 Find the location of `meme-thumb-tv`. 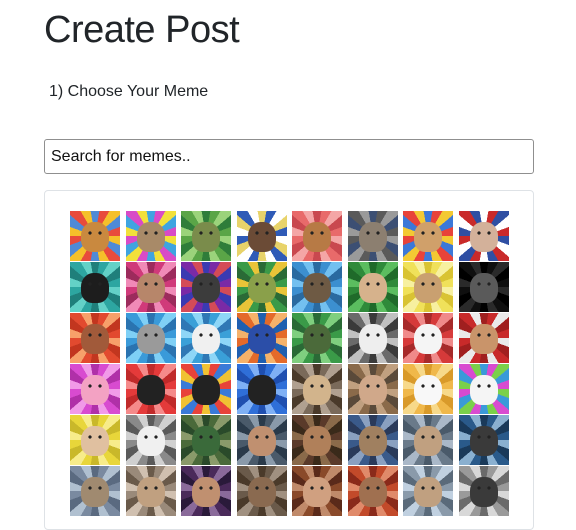

meme-thumb-tv is located at coordinates (372, 440).